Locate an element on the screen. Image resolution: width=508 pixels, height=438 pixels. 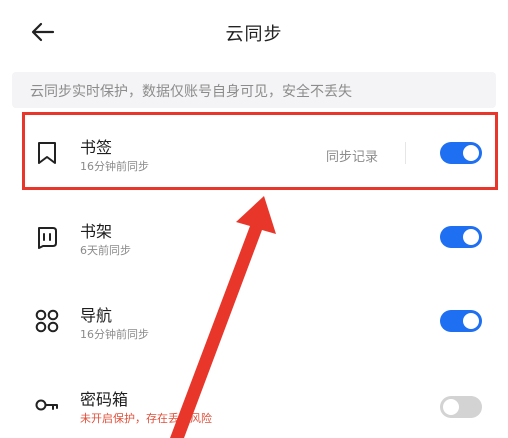
sync-item-title: 书架 is located at coordinates (96, 231).